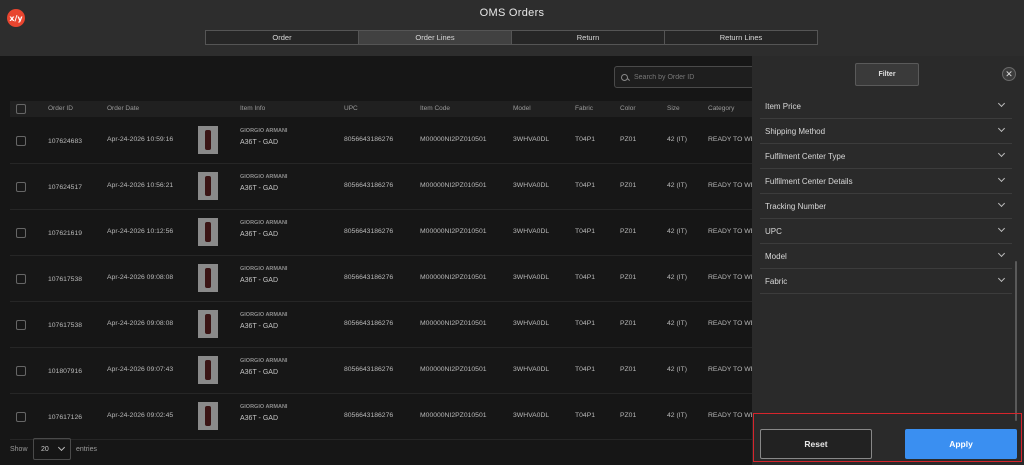 The width and height of the screenshot is (1024, 465). I want to click on item-code-cell: M00000NI2PZ010501, so click(453, 277).